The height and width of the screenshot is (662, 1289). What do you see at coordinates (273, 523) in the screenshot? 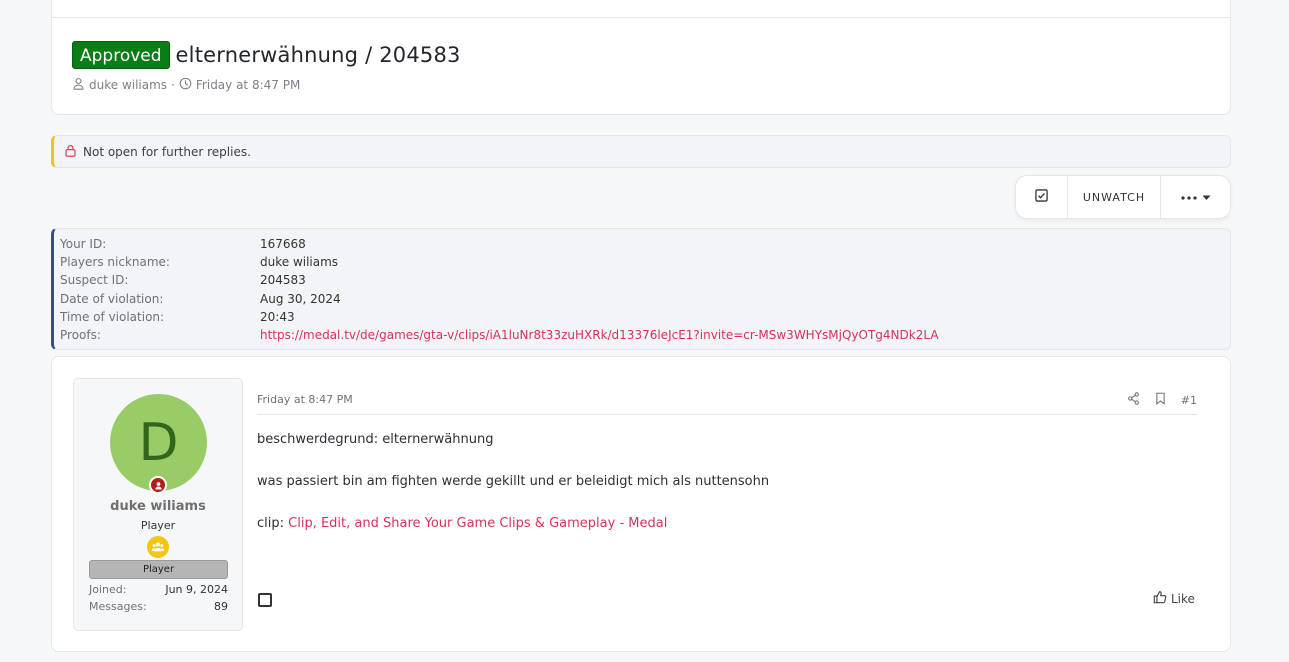
I see `clip-prefix: clip:` at bounding box center [273, 523].